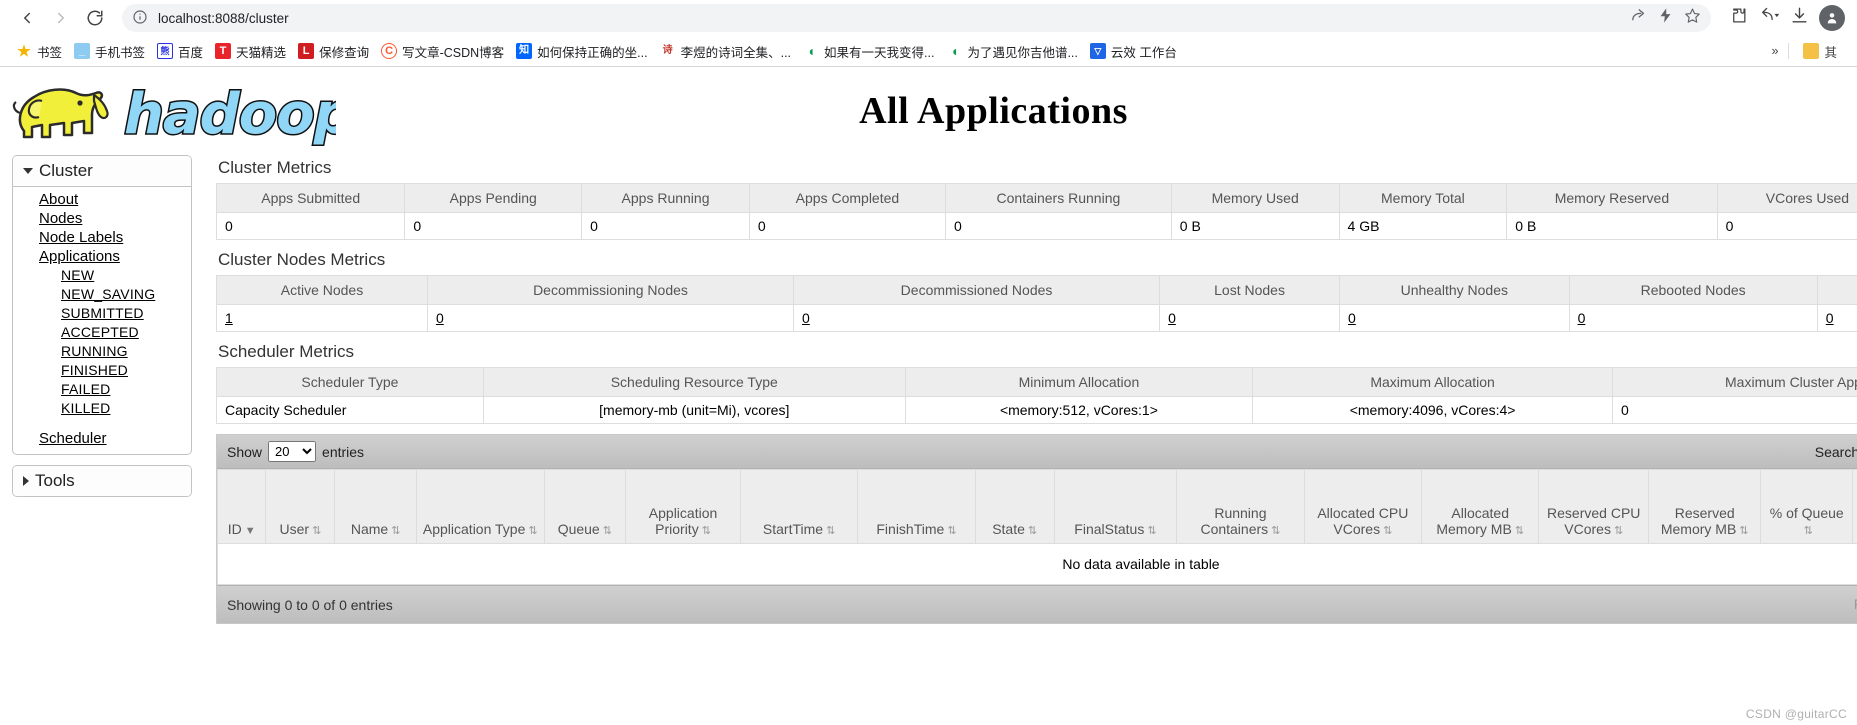 The width and height of the screenshot is (1857, 725). Describe the element at coordinates (115, 200) in the screenshot. I see `sidebar-item-about: About` at that location.